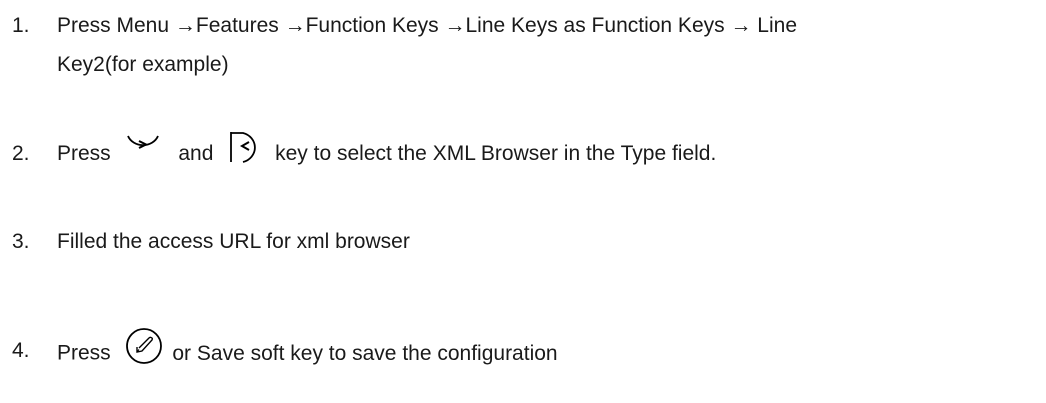  I want to click on left-arrow-key-icon, so click(247, 148).